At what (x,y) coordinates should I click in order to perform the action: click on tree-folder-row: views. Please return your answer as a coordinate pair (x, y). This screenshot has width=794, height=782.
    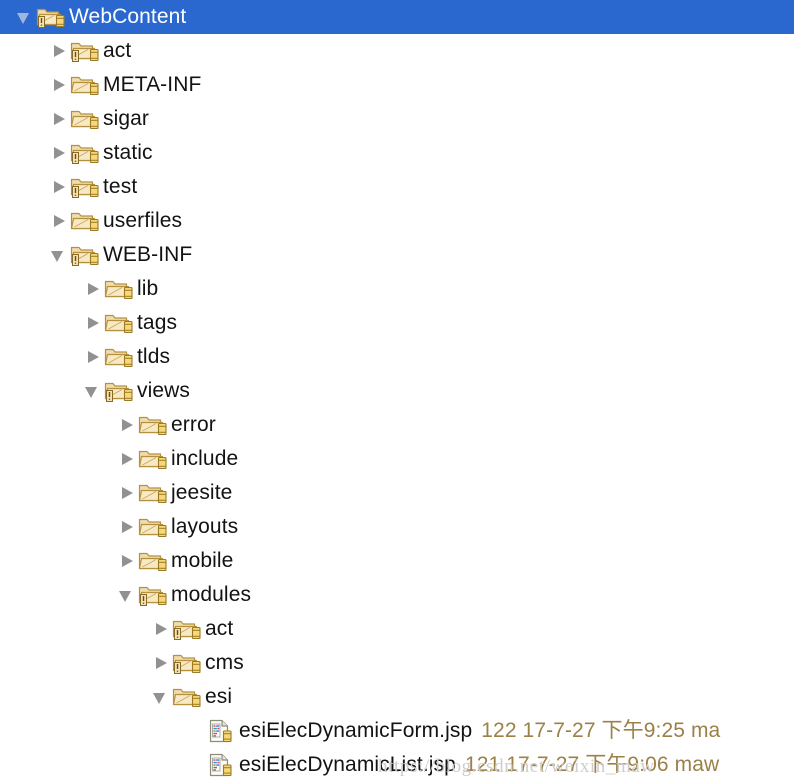
    Looking at the image, I should click on (397, 391).